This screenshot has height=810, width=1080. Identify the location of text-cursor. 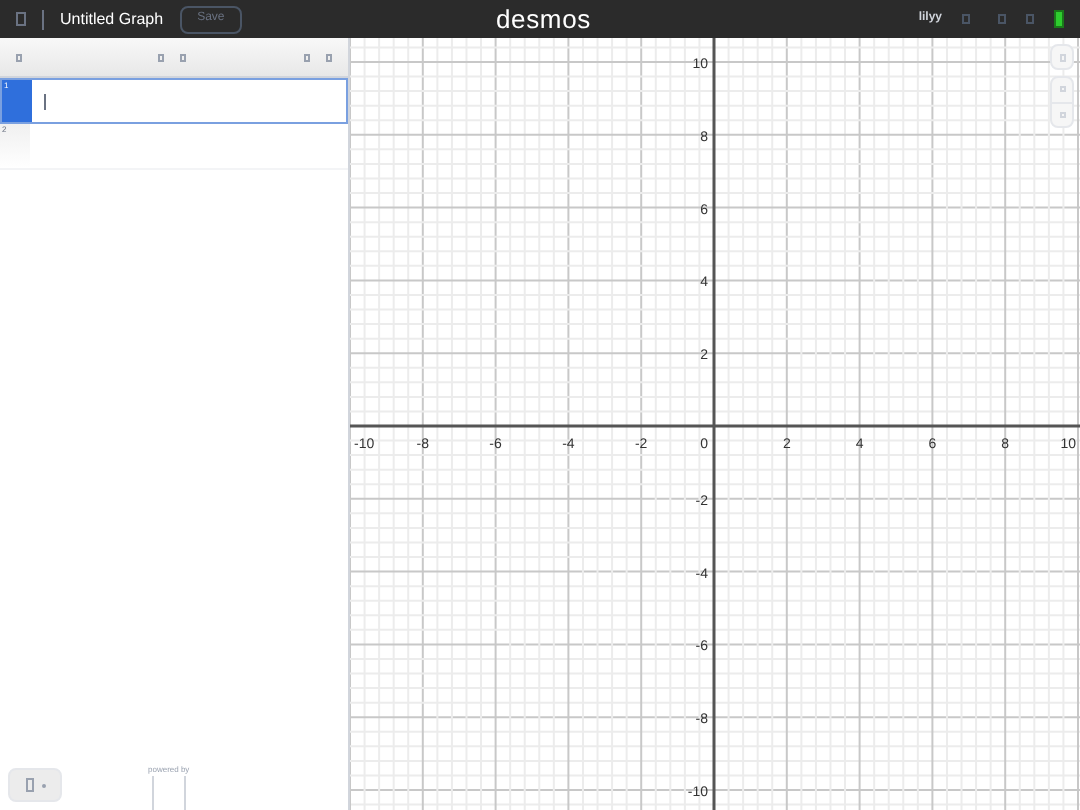
(45, 102).